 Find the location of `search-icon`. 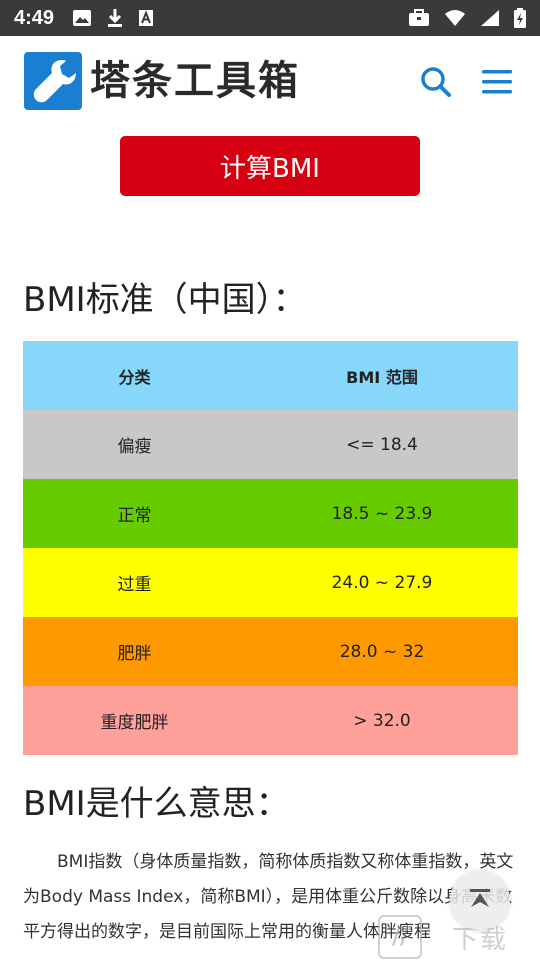

search-icon is located at coordinates (436, 82).